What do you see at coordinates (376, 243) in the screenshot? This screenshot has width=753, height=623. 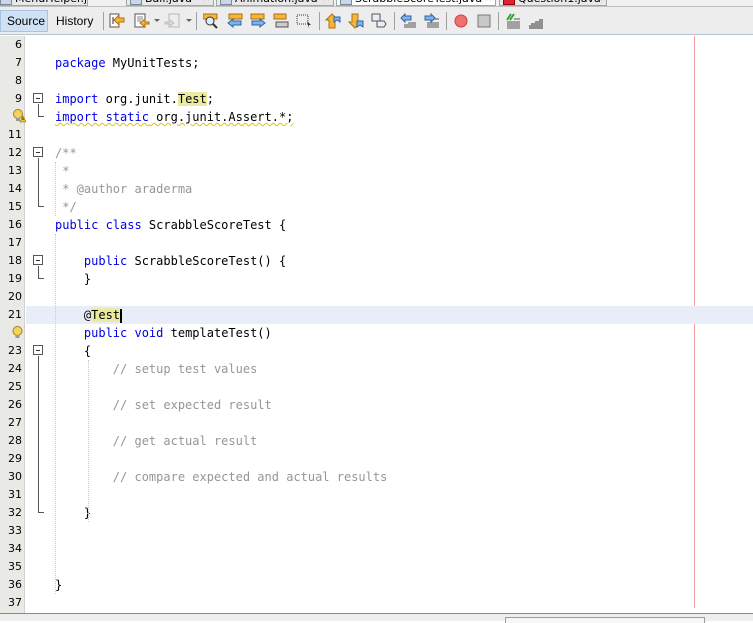 I see `code-line: 17` at bounding box center [376, 243].